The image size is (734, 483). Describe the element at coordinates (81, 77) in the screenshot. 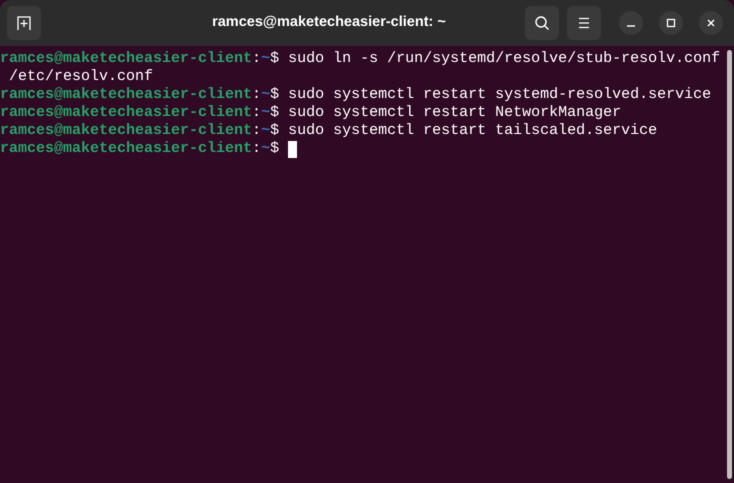

I see `command-output: /etc/resolv.conf` at that location.